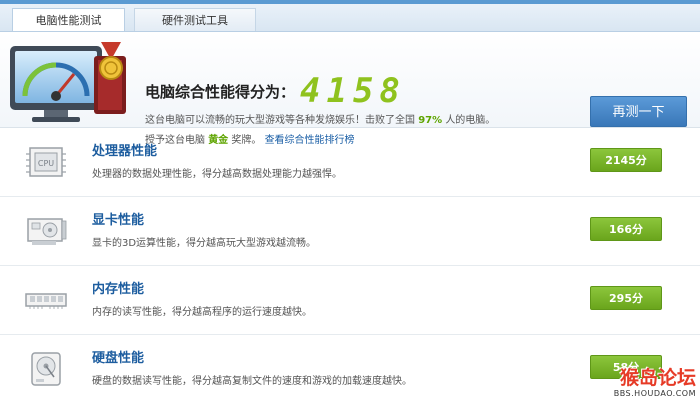 This screenshot has height=405, width=700. Describe the element at coordinates (204, 243) in the screenshot. I see `graphics-card-description: 显卡的3D运算性能，得分越高玩大型游戏越流畅。` at that location.